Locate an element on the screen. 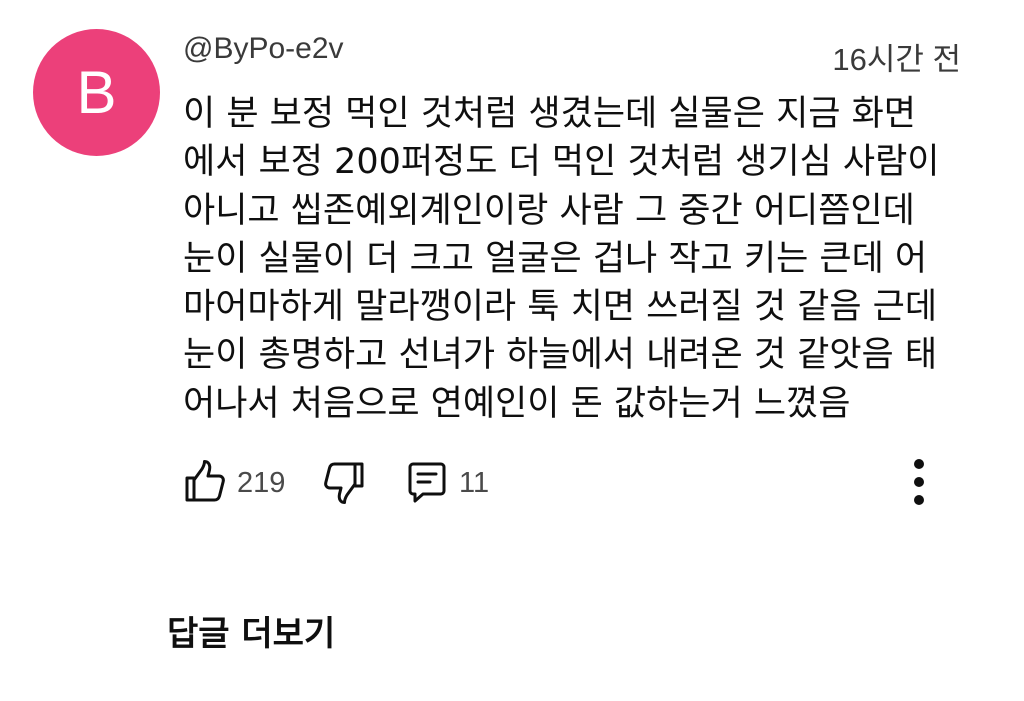 This screenshot has width=1024, height=701. comment-timestamp: 16시간 전 is located at coordinates (896, 60).